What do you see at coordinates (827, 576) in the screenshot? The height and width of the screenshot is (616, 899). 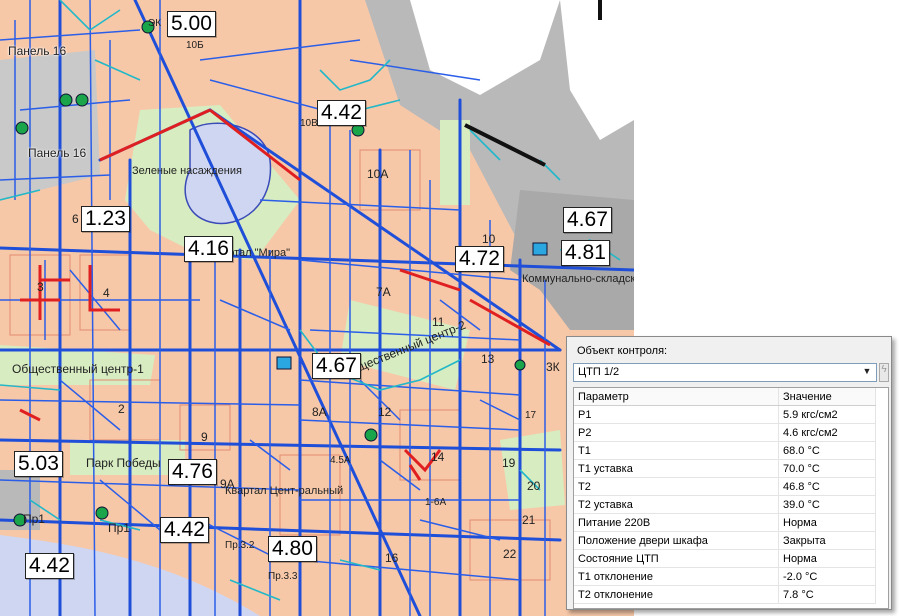 I see `param-value: -2.0 °C` at bounding box center [827, 576].